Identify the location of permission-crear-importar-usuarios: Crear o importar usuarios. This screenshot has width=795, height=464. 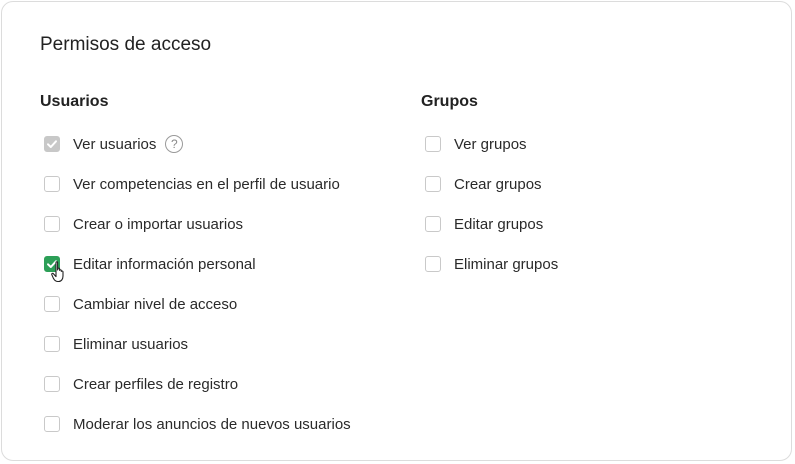
(195, 224).